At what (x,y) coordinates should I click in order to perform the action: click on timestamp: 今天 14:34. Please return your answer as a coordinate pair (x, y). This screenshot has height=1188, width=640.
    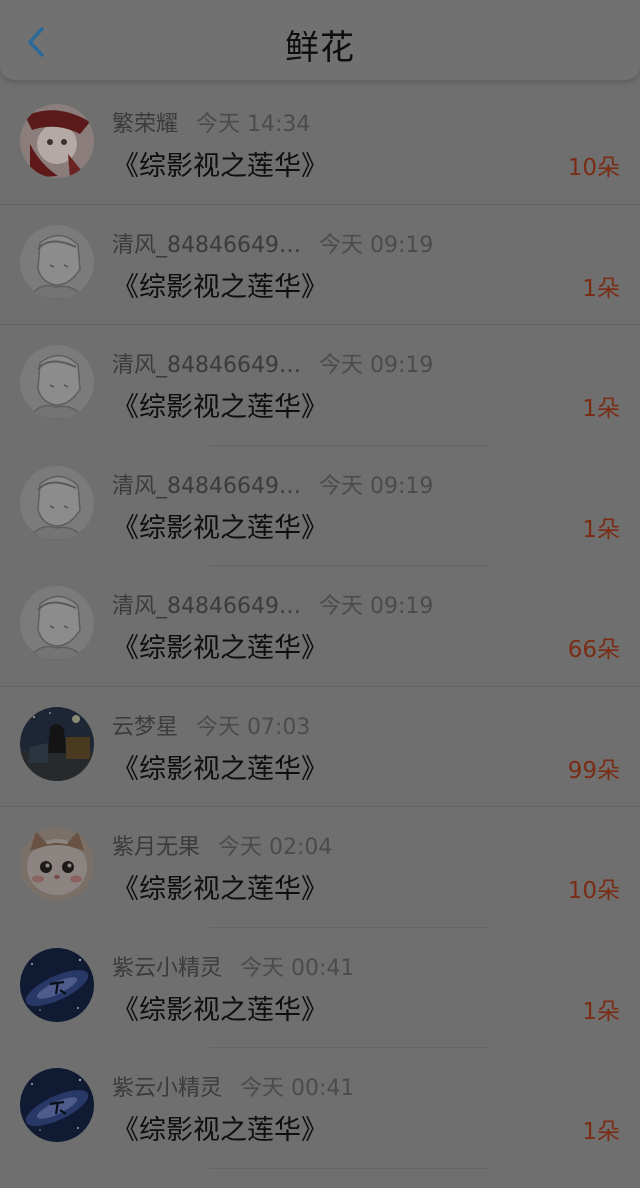
    Looking at the image, I should click on (253, 124).